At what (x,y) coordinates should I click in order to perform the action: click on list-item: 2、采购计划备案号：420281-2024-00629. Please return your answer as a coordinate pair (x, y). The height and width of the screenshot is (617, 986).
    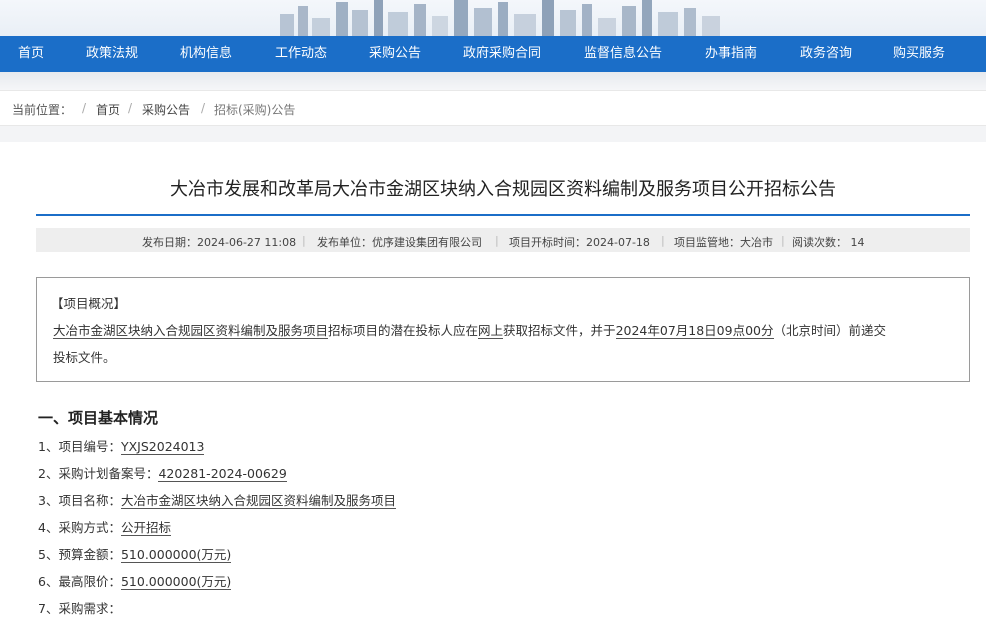
    Looking at the image, I should click on (162, 472).